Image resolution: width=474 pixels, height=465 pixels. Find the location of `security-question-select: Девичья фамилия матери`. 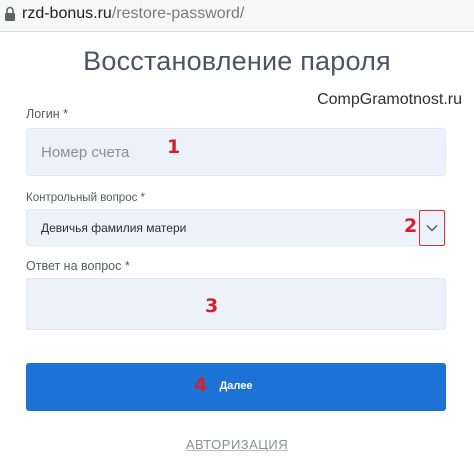

security-question-select: Девичья фамилия матери is located at coordinates (236, 227).